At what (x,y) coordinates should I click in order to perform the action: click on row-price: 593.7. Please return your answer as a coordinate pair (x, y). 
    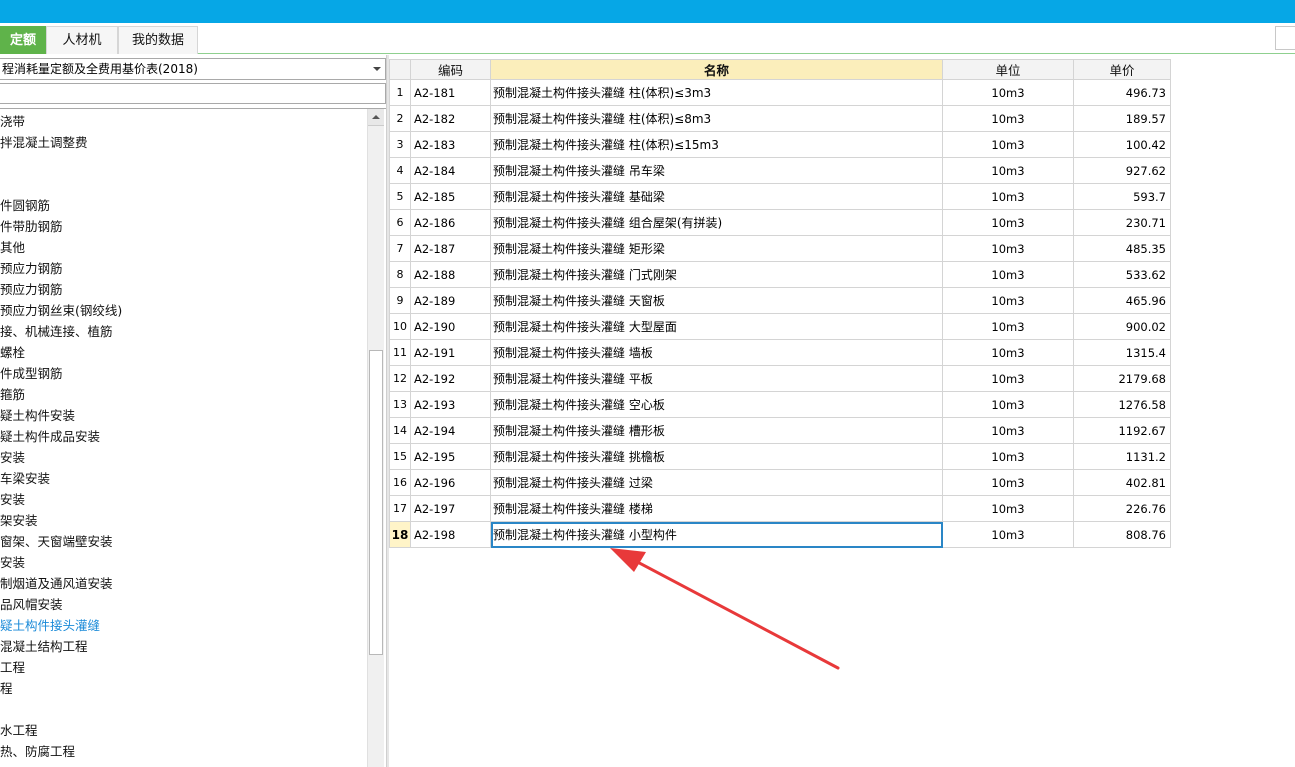
    Looking at the image, I should click on (1122, 196).